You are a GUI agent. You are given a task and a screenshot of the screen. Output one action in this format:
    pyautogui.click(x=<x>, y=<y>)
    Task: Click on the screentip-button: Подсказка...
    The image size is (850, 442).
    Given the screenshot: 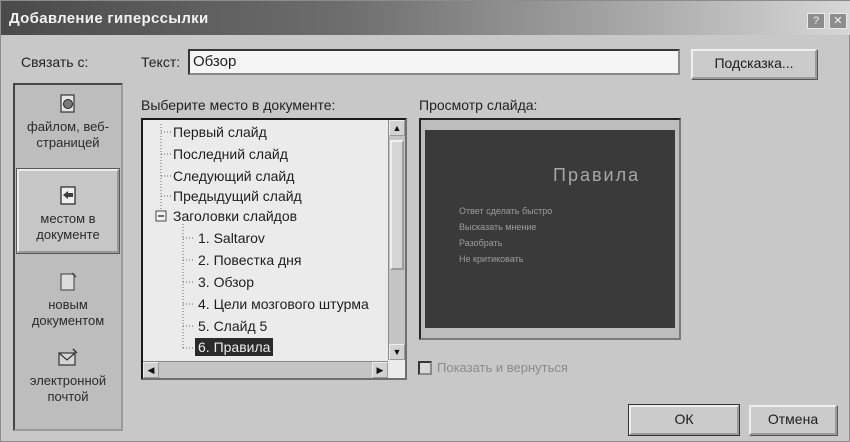 What is the action you would take?
    pyautogui.click(x=754, y=64)
    